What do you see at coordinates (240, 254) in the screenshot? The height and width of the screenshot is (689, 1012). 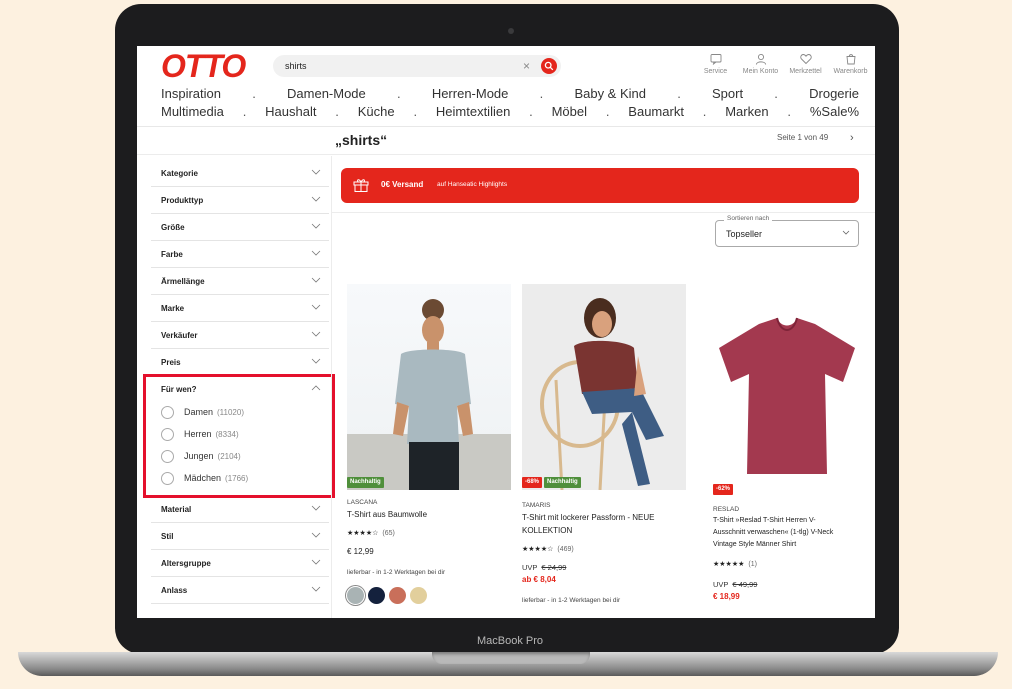 I see `filter-farbe: Farbe` at bounding box center [240, 254].